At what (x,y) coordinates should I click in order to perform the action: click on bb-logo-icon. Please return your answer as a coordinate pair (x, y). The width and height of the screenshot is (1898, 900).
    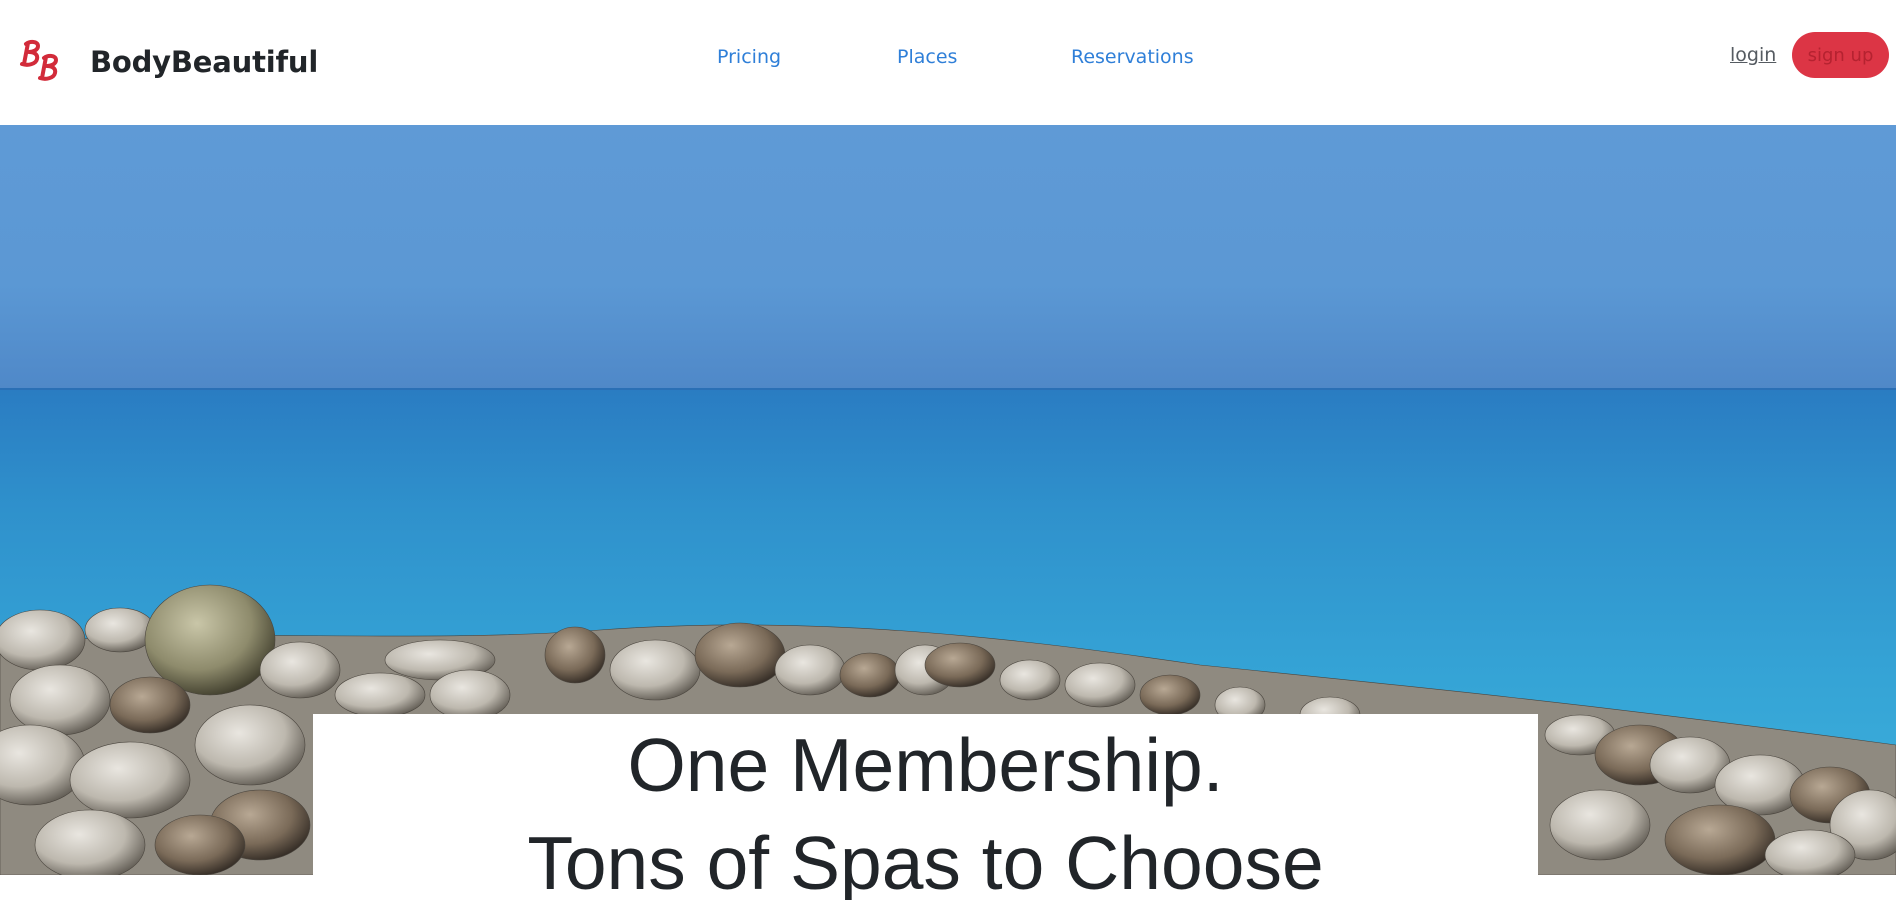
    Looking at the image, I should click on (39, 60).